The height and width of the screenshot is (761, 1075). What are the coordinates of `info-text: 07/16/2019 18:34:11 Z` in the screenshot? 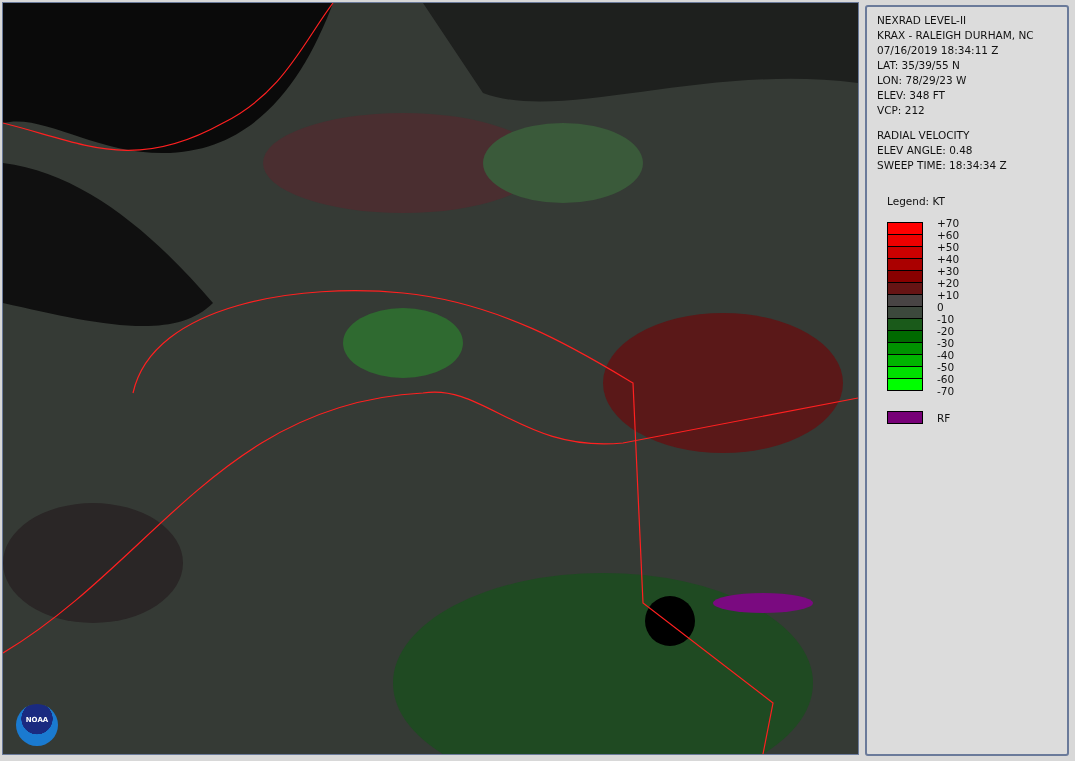 It's located at (938, 50).